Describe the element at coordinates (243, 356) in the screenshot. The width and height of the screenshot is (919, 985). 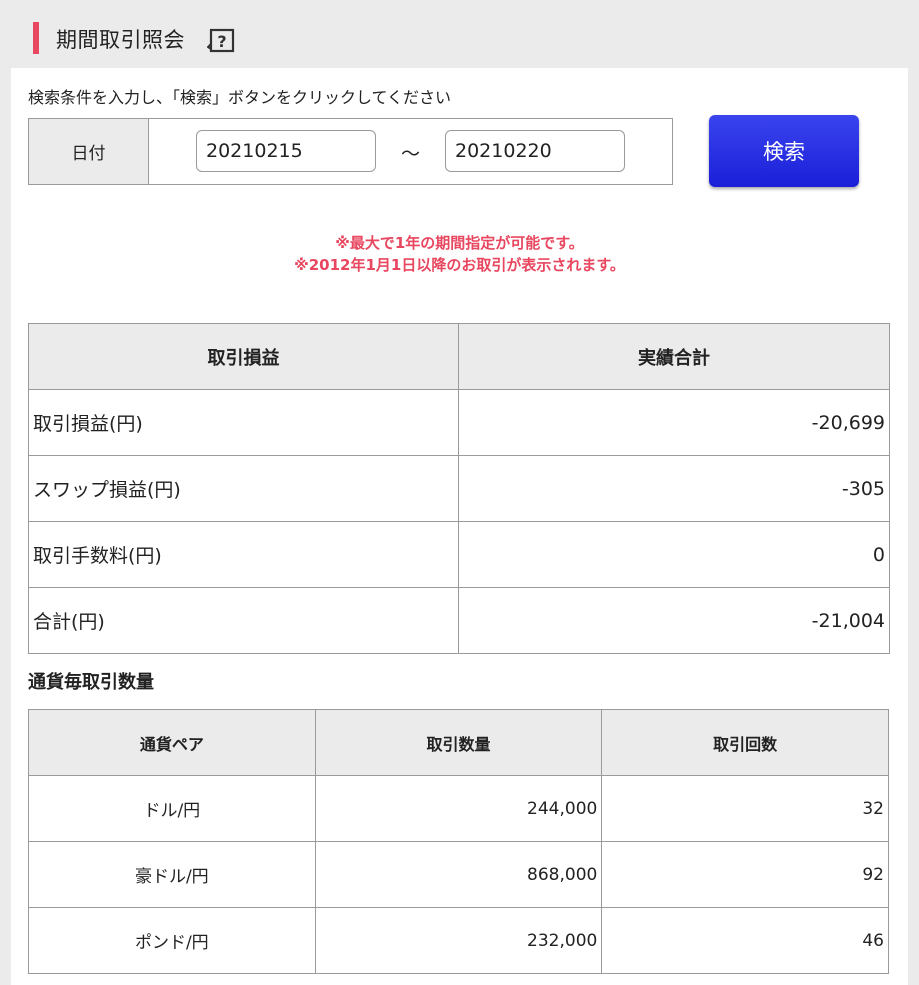
I see `column-header: 取引損益` at that location.